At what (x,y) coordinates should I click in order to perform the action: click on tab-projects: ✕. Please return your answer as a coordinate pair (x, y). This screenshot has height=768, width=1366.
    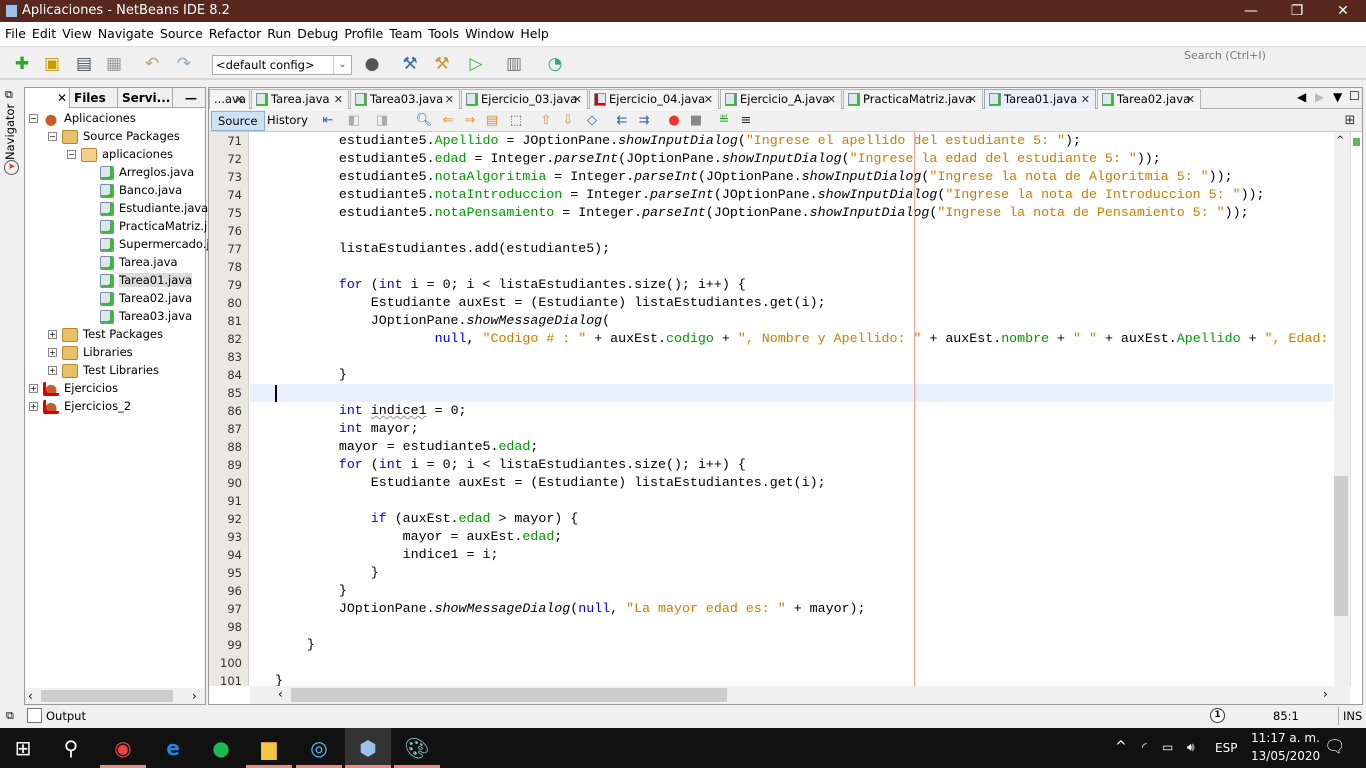
    Looking at the image, I should click on (47, 98).